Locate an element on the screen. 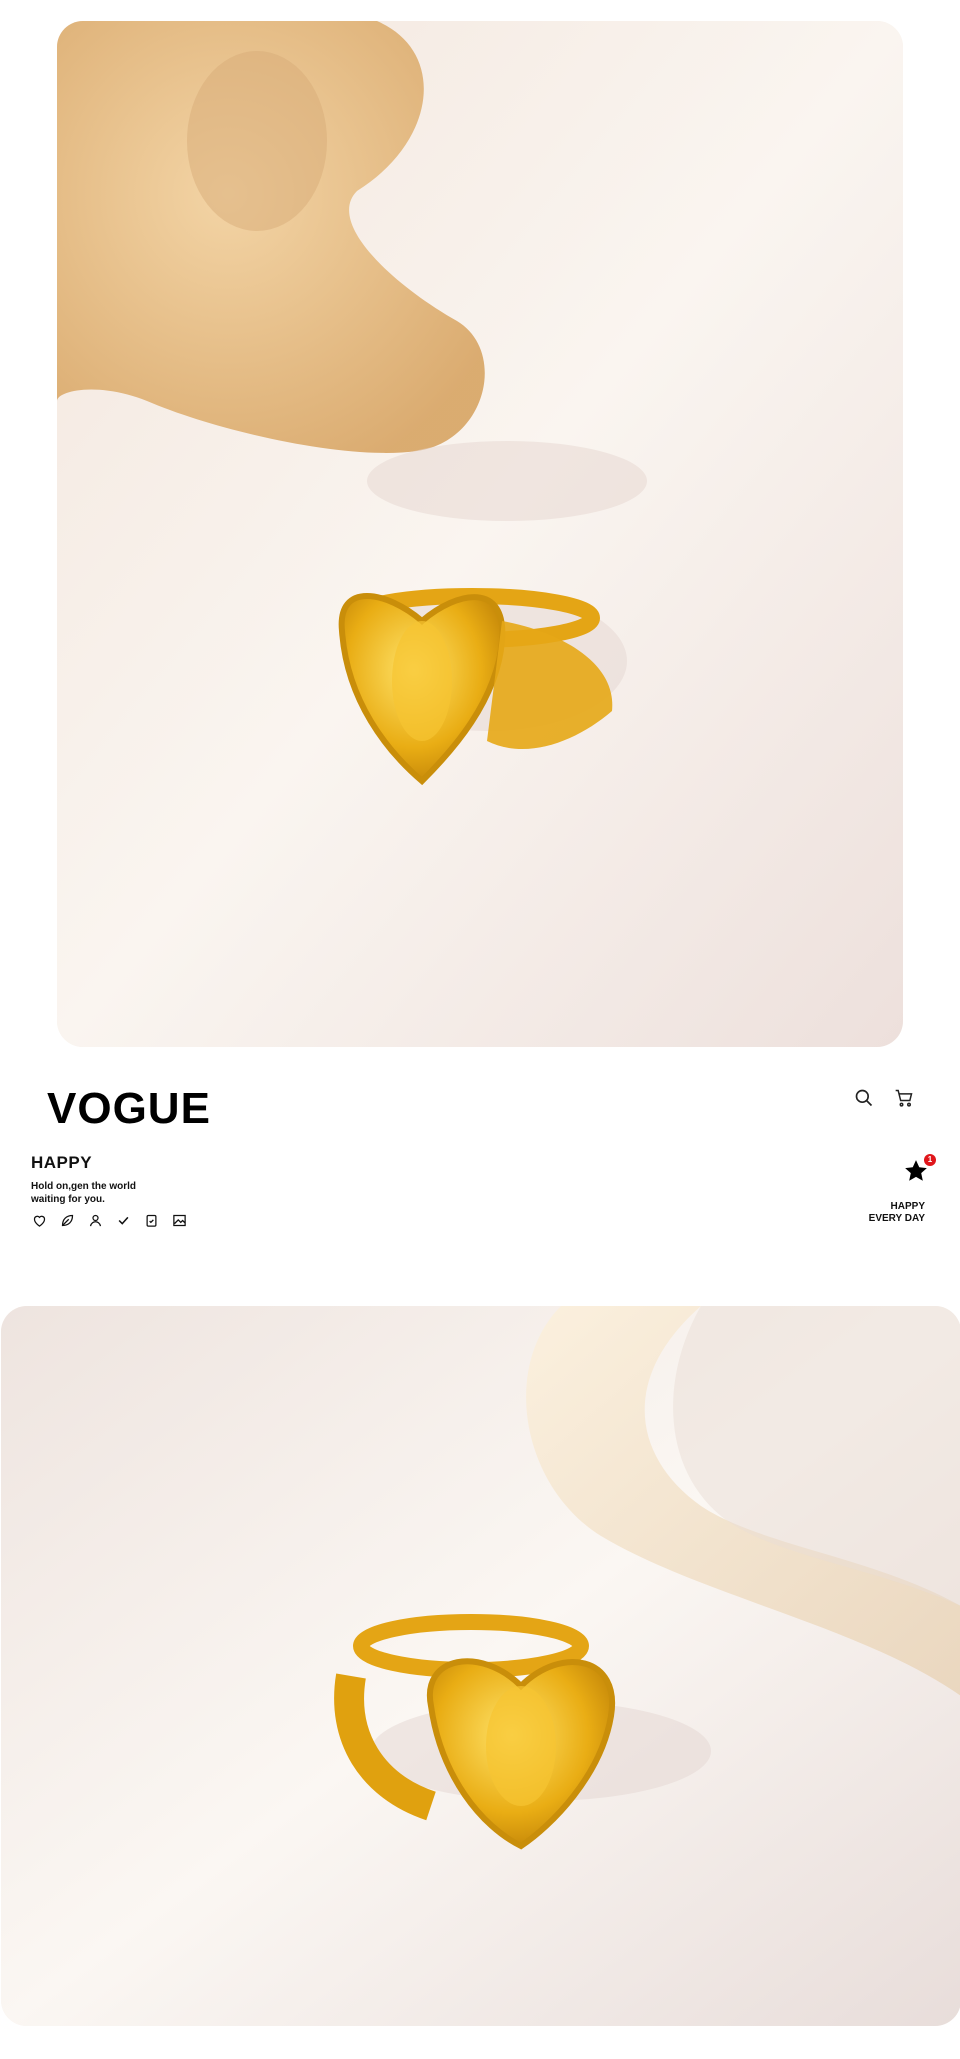  feature-icons is located at coordinates (109, 1220).